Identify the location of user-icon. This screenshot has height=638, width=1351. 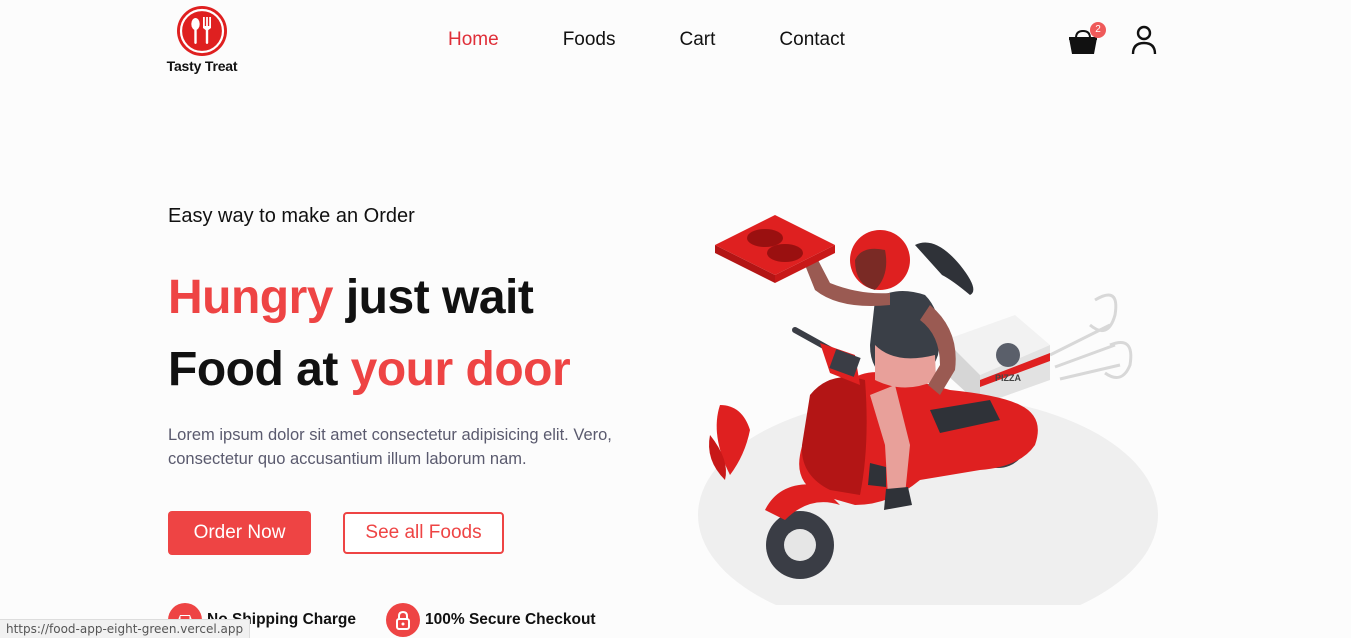
(1144, 40).